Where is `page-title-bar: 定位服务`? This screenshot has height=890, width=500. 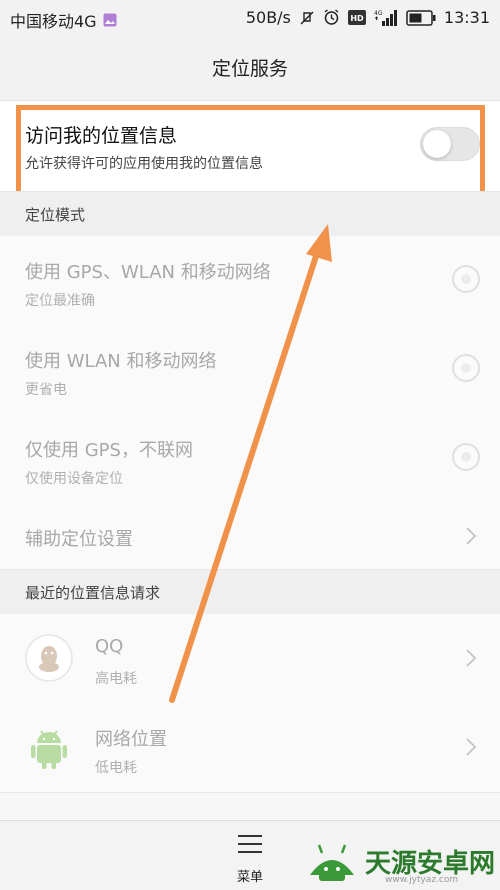 page-title-bar: 定位服务 is located at coordinates (250, 67).